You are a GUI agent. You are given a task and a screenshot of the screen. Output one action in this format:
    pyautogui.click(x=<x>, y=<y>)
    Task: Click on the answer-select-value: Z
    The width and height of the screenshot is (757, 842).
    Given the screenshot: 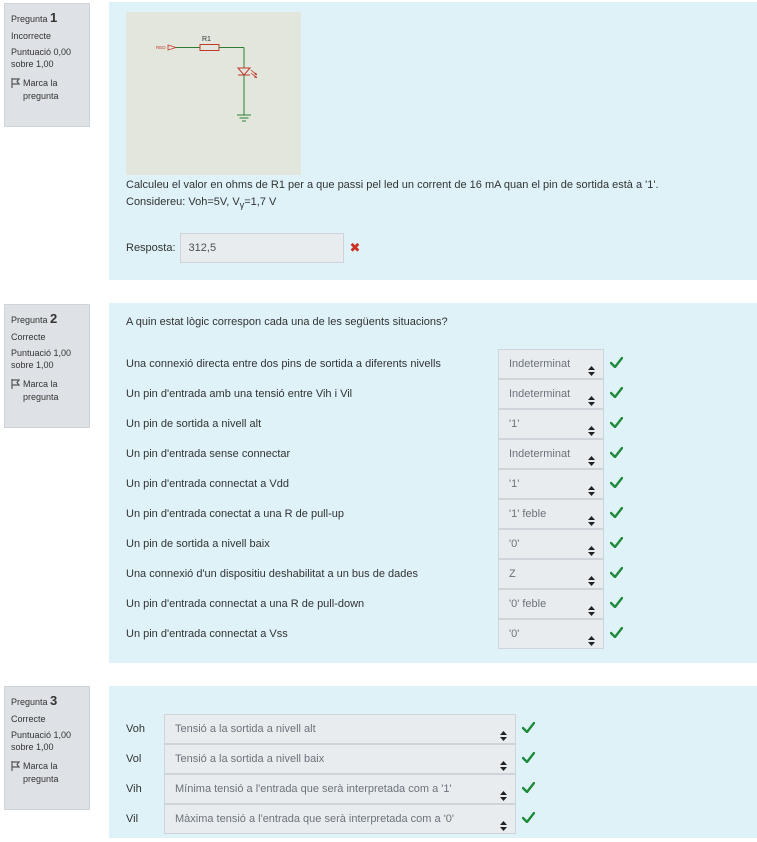 What is the action you would take?
    pyautogui.click(x=512, y=574)
    